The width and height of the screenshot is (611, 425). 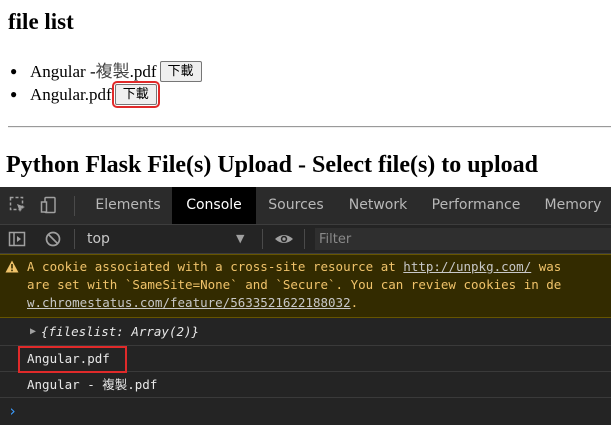 I want to click on file-name-latin: Angular -, so click(x=63, y=71).